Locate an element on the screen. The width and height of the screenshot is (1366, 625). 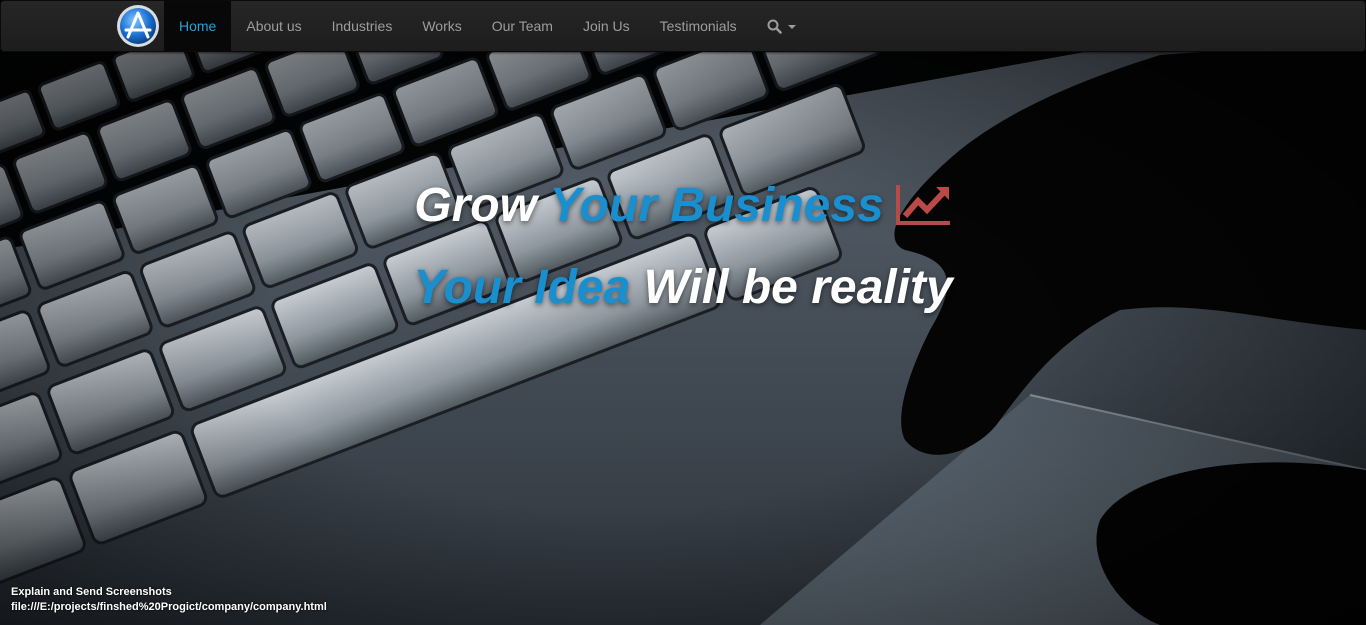
nav-item-industries: Industries is located at coordinates (362, 26).